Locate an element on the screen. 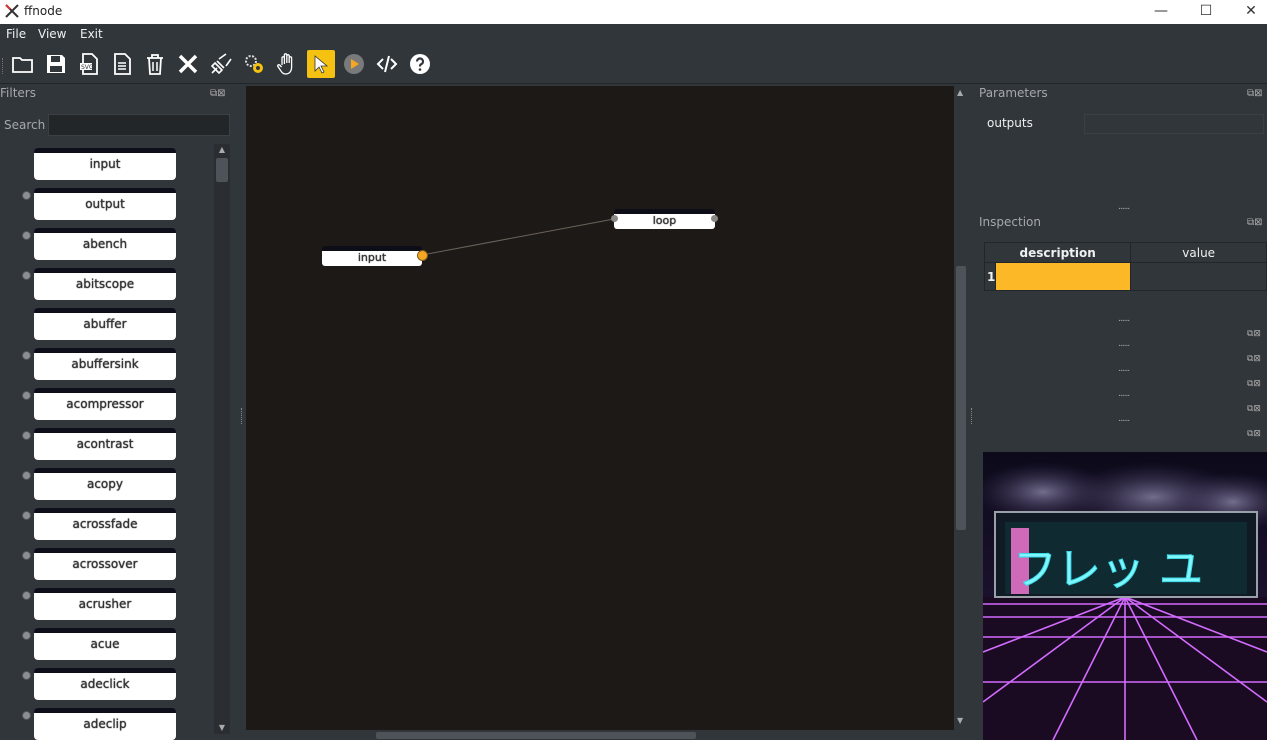 Image resolution: width=1267 pixels, height=740 pixels. help-icon is located at coordinates (420, 64).